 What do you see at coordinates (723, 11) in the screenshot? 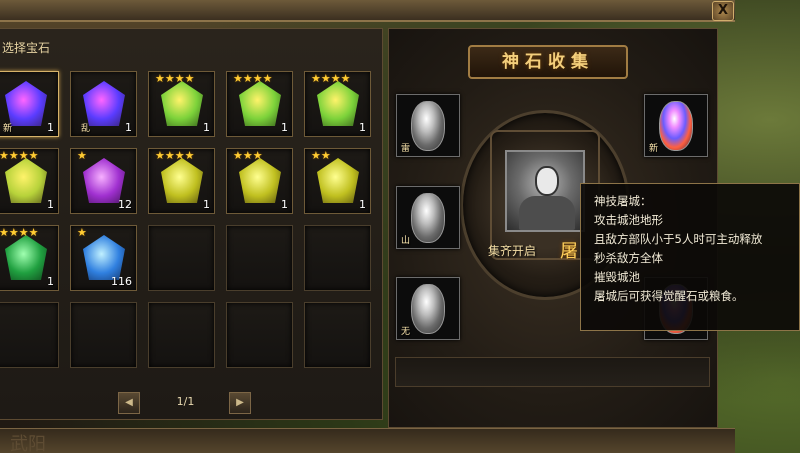
I see `close-button: X` at bounding box center [723, 11].